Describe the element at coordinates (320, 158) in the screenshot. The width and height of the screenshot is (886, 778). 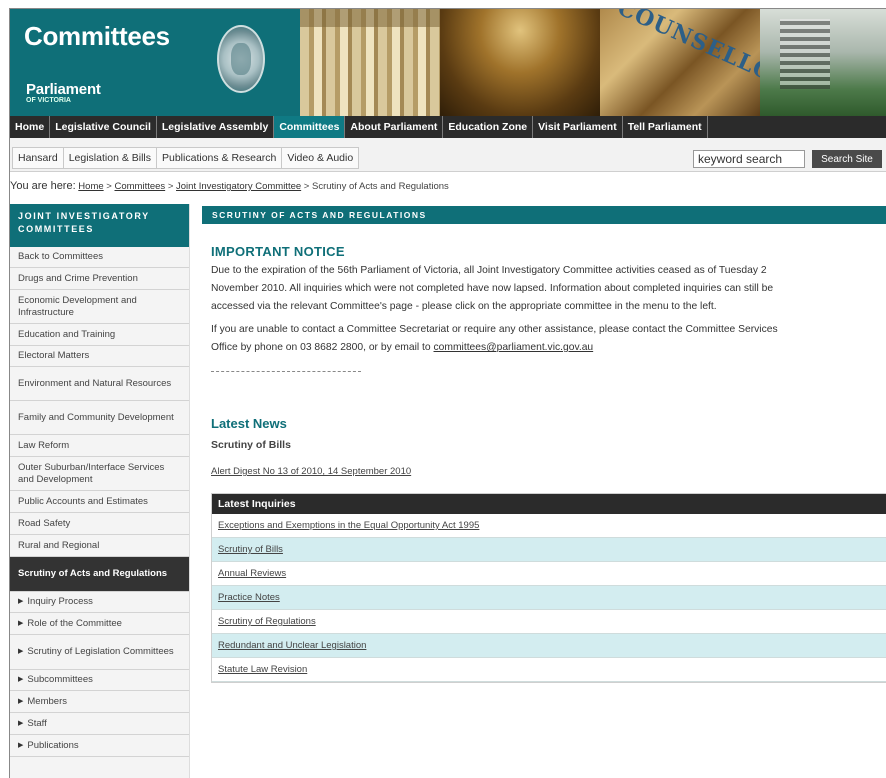
I see `subnav-video-audio: Video & Audio` at that location.